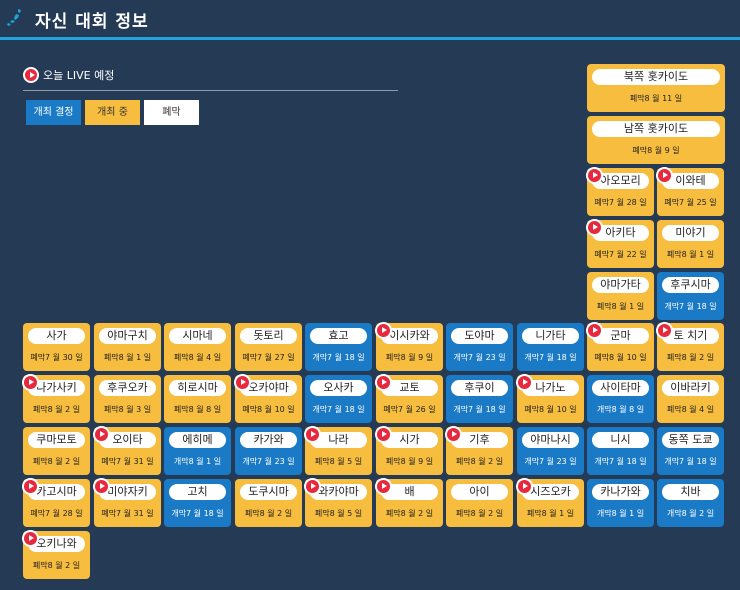 The height and width of the screenshot is (590, 740). What do you see at coordinates (171, 112) in the screenshot?
I see `legend-closed-button: 폐막` at bounding box center [171, 112].